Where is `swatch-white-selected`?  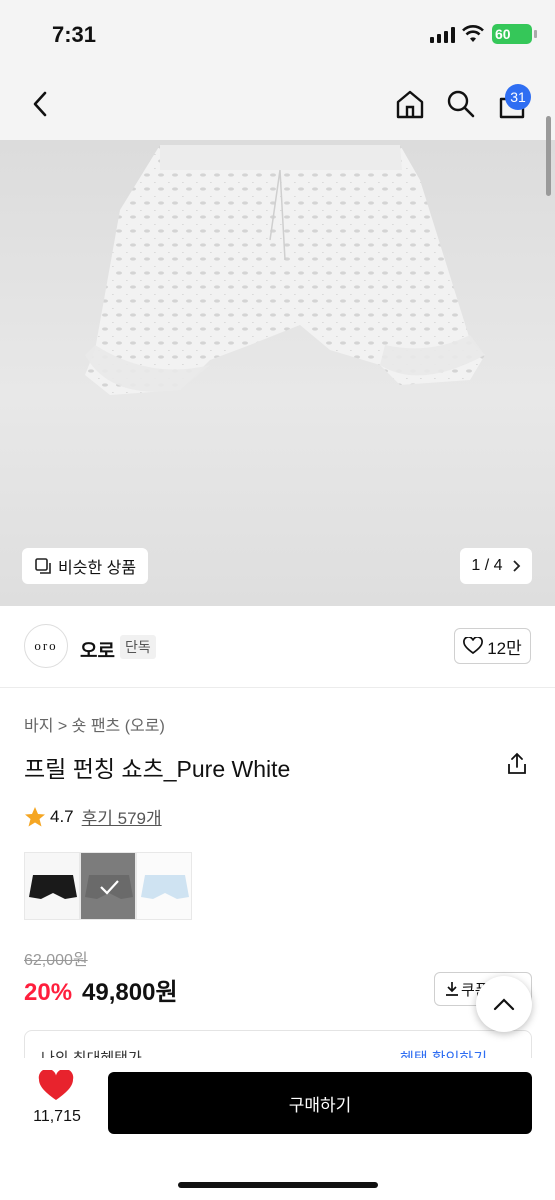 swatch-white-selected is located at coordinates (108, 886).